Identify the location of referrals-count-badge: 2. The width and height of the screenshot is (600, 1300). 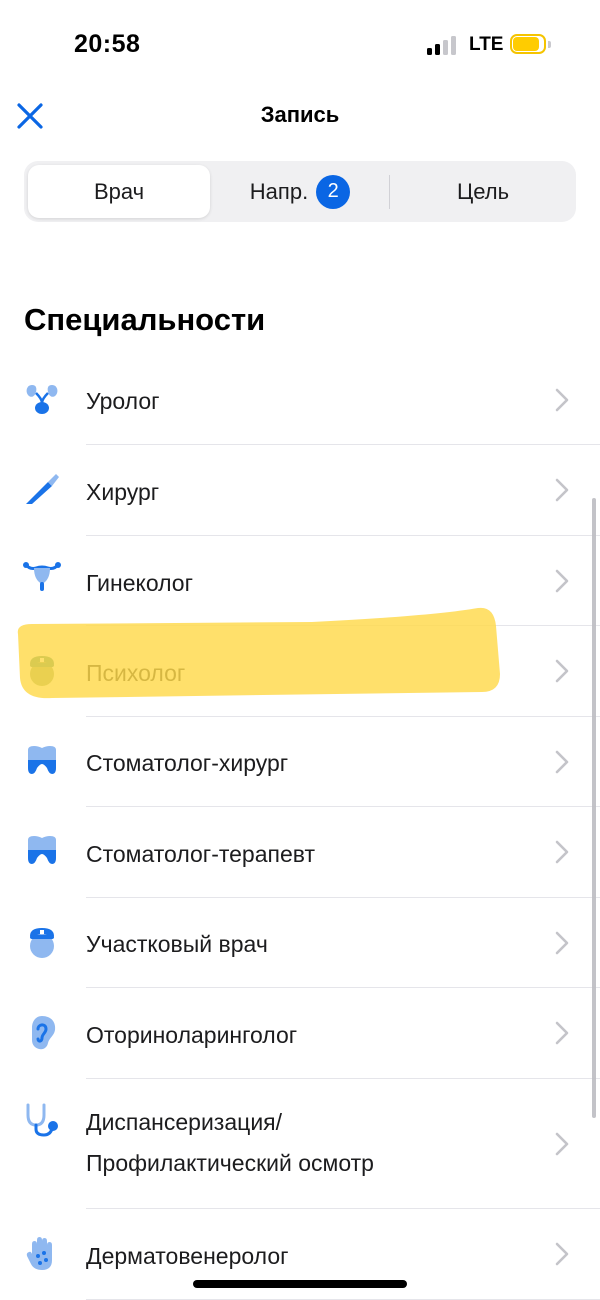
(333, 191).